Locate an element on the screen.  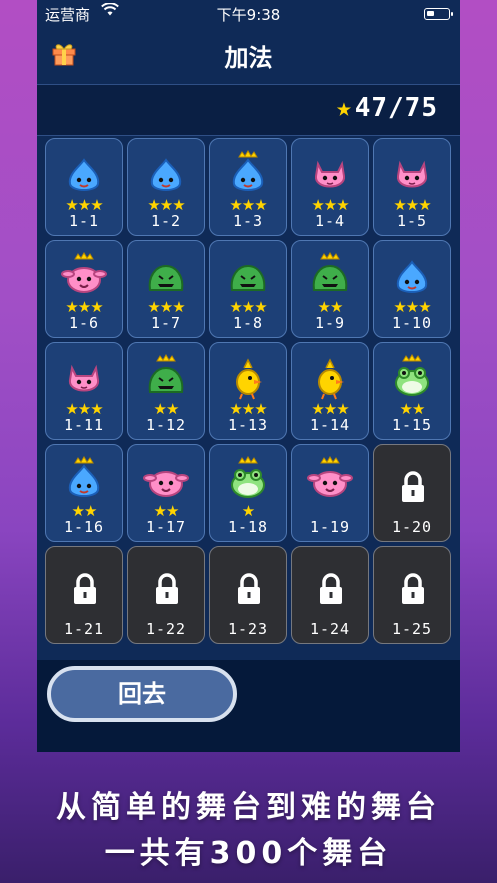
level-tile-1: ★★★ 1-1 is located at coordinates (84, 187).